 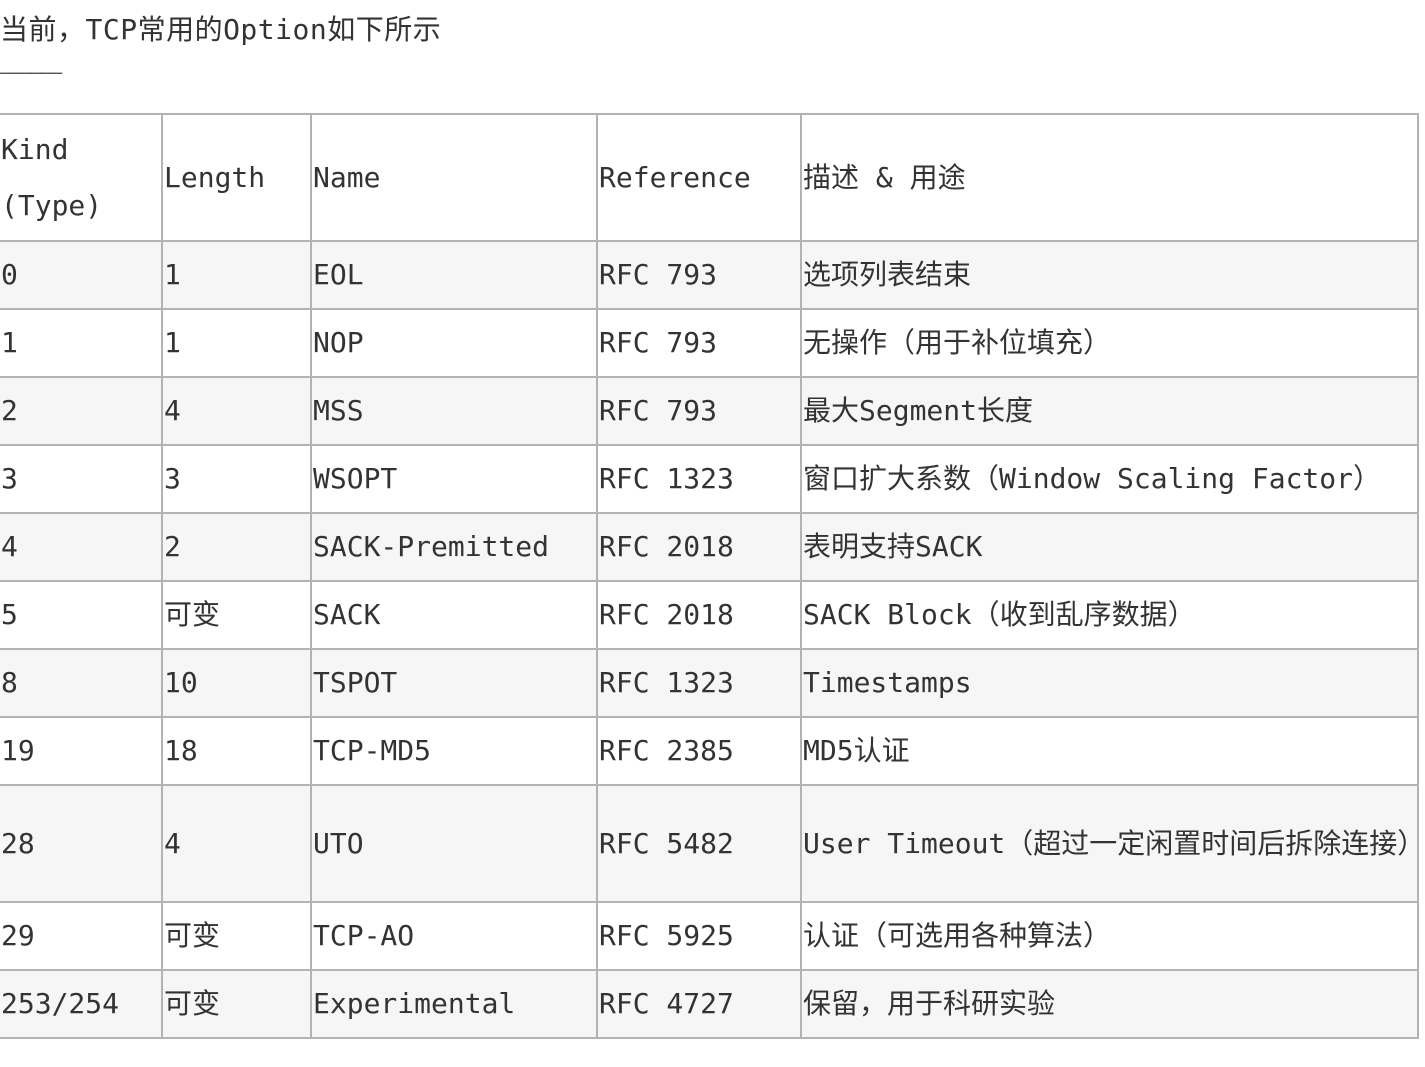 What do you see at coordinates (699, 177) in the screenshot?
I see `header-reference: Reference` at bounding box center [699, 177].